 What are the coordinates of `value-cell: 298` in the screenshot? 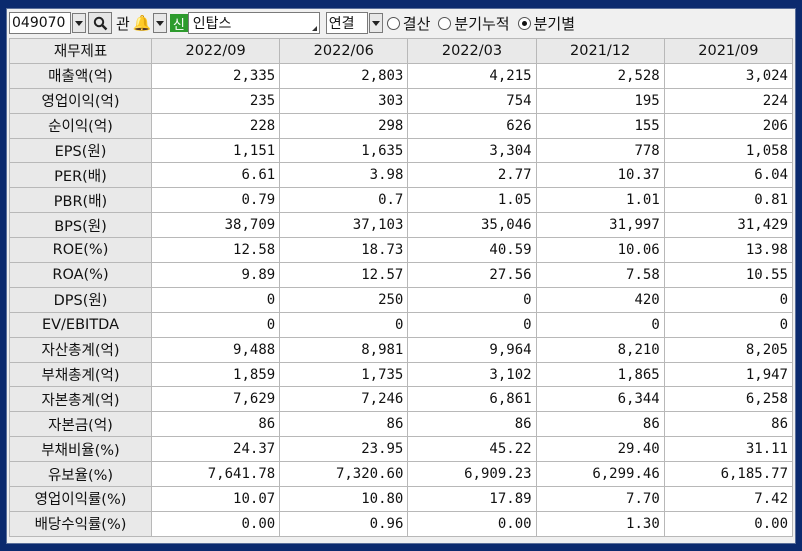 It's located at (344, 125).